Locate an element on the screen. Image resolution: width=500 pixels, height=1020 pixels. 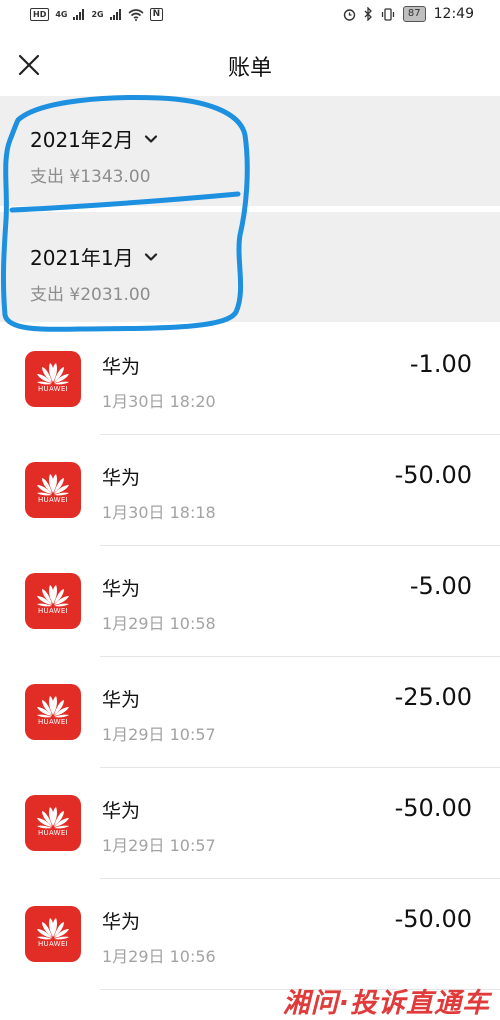
wifi-icon is located at coordinates (136, 14).